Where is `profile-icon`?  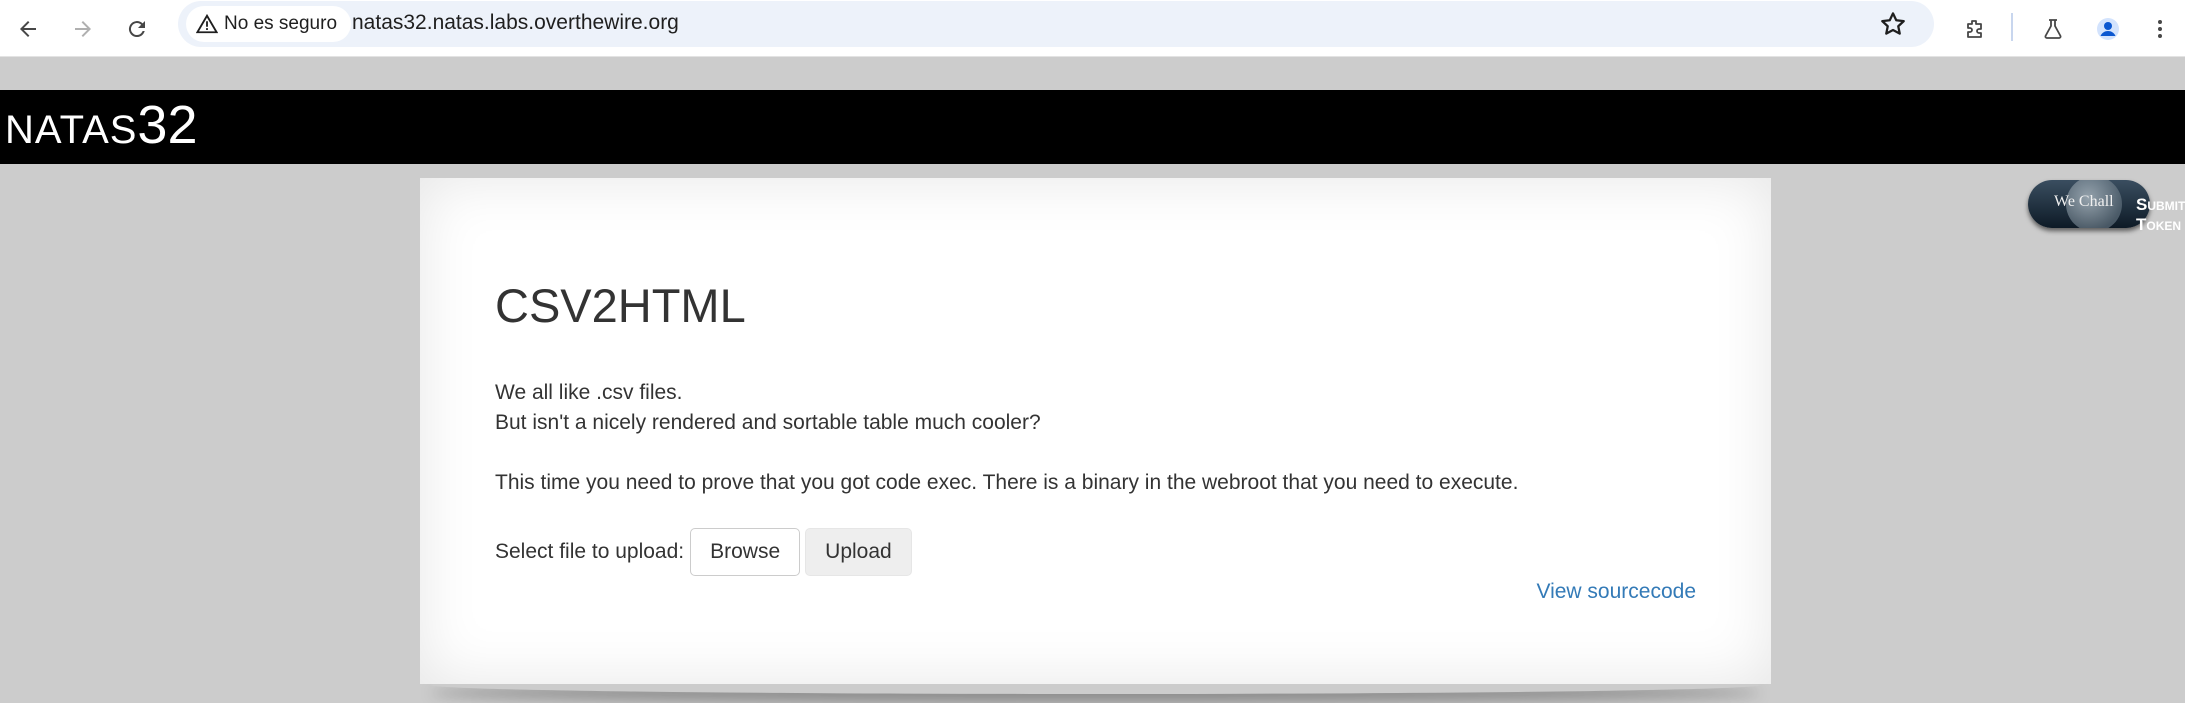 profile-icon is located at coordinates (2108, 29).